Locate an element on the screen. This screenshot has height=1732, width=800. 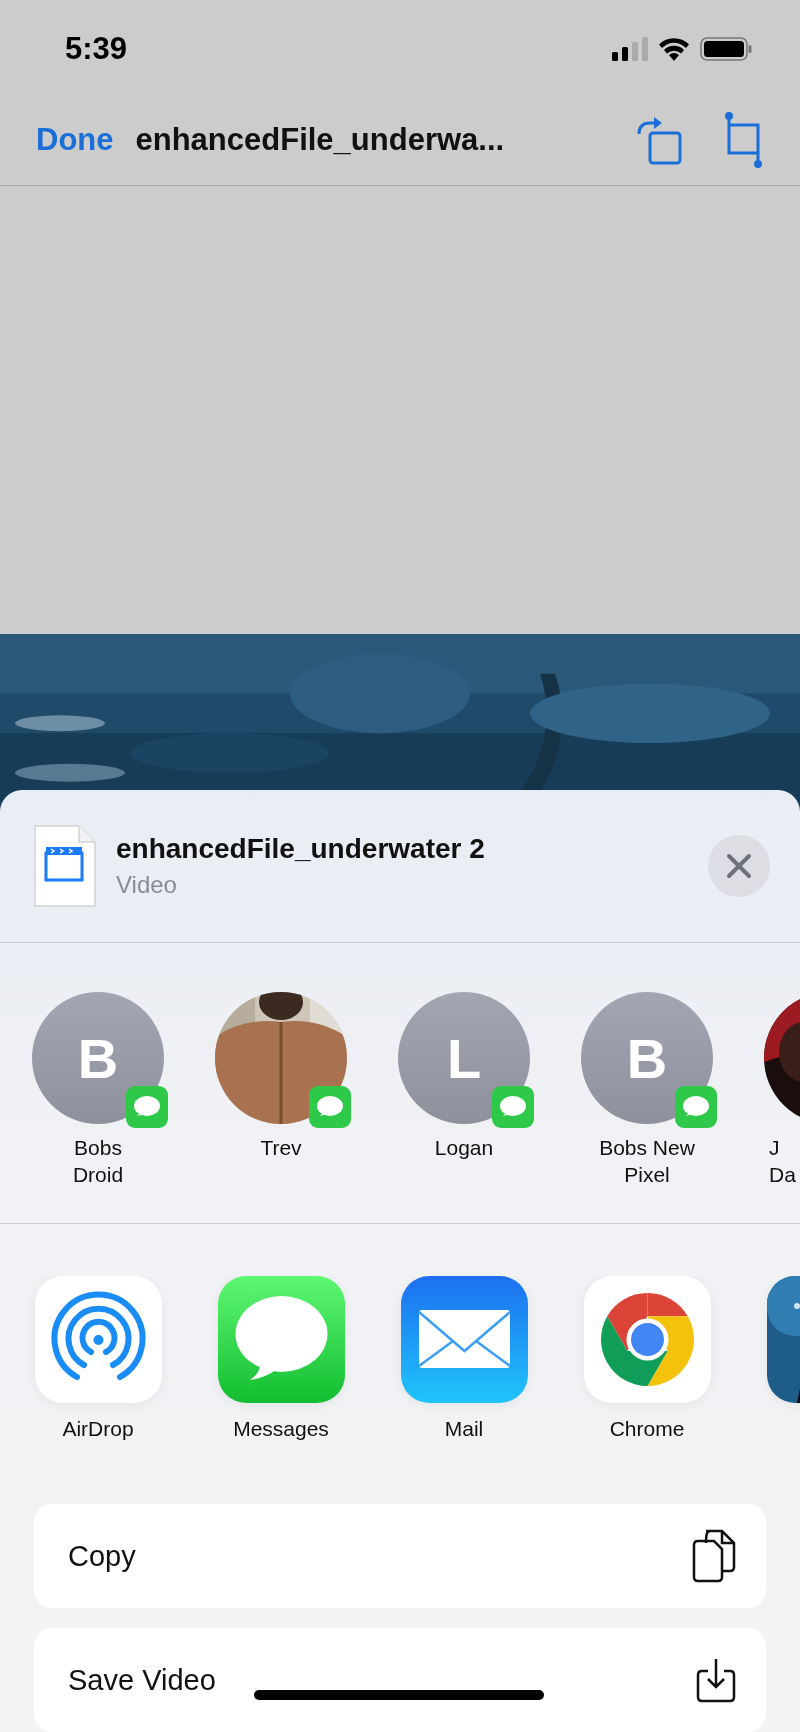
avatar-initial: L is located at coordinates (464, 1058).